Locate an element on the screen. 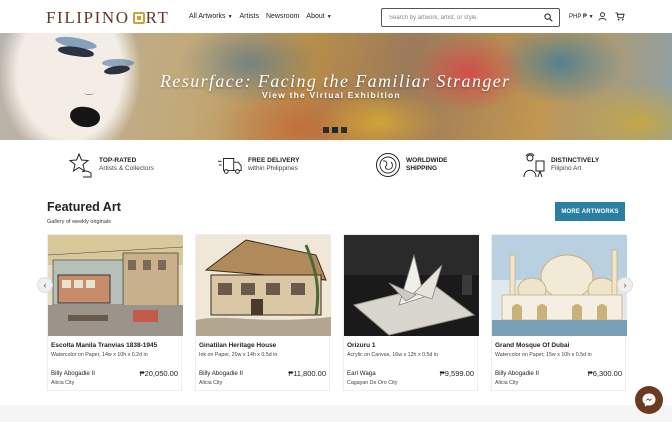  more-artworks-button: MORE ARTWORKS is located at coordinates (590, 211).